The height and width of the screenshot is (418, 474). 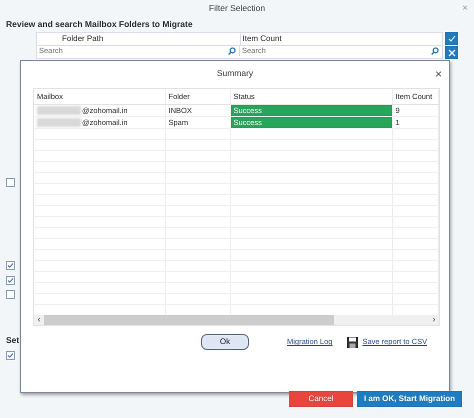 I want to click on clear-all-button, so click(x=451, y=52).